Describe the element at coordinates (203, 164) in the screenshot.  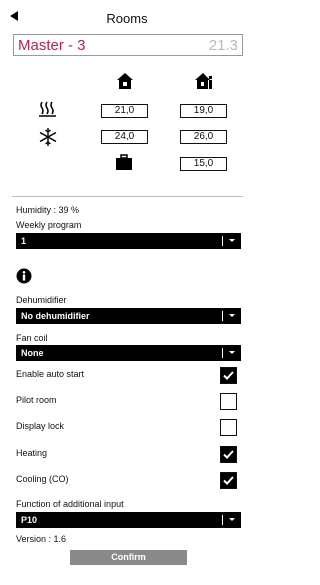
I see `holiday-away-setpoint: 15,0` at that location.